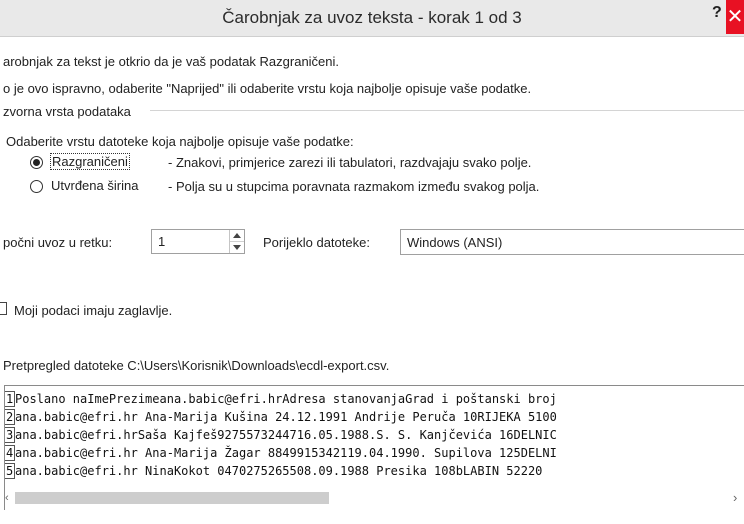 The height and width of the screenshot is (524, 744). I want to click on arrow-down-icon, so click(237, 247).